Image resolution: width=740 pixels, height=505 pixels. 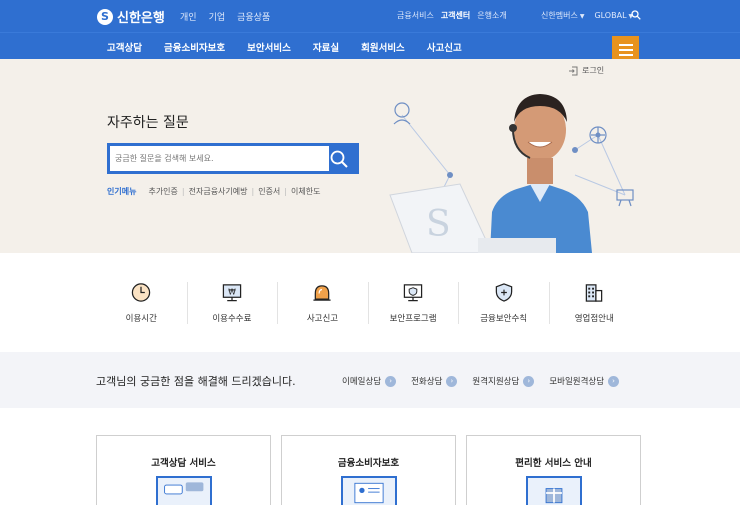 What do you see at coordinates (368, 470) in the screenshot?
I see `card-consumer-protection: 금융소비자보호` at bounding box center [368, 470].